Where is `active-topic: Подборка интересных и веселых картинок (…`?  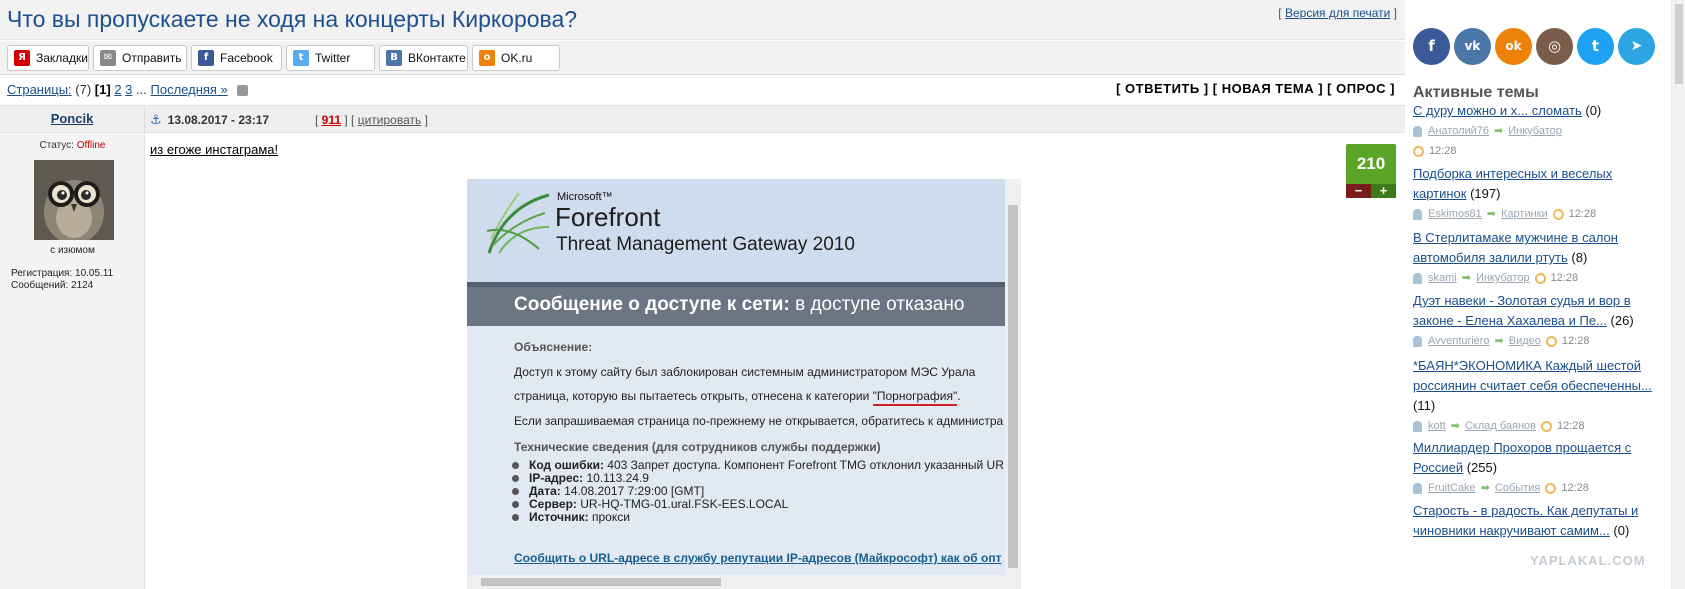
active-topic: Подборка интересных и веселых картинок (… is located at coordinates (1535, 194).